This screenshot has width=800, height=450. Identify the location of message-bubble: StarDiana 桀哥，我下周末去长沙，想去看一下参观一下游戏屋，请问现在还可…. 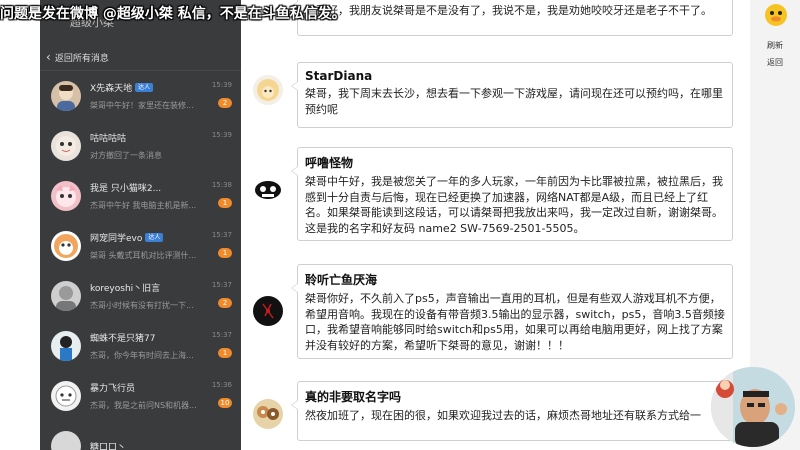
(512, 95).